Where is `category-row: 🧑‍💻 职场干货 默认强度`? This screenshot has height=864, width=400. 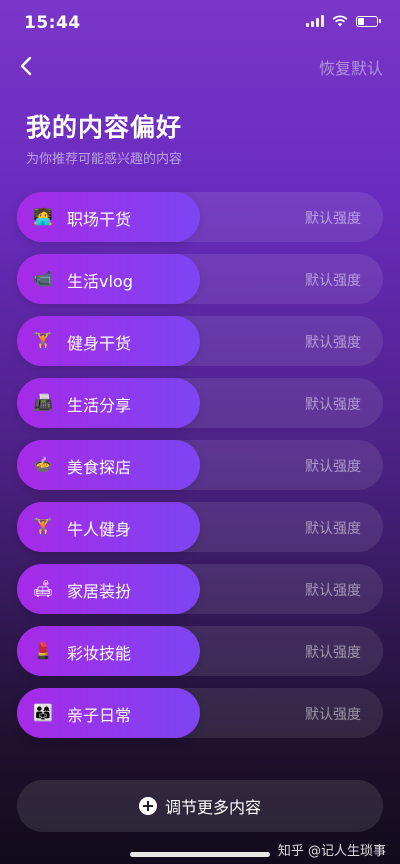 category-row: 🧑‍💻 职场干货 默认强度 is located at coordinates (200, 217).